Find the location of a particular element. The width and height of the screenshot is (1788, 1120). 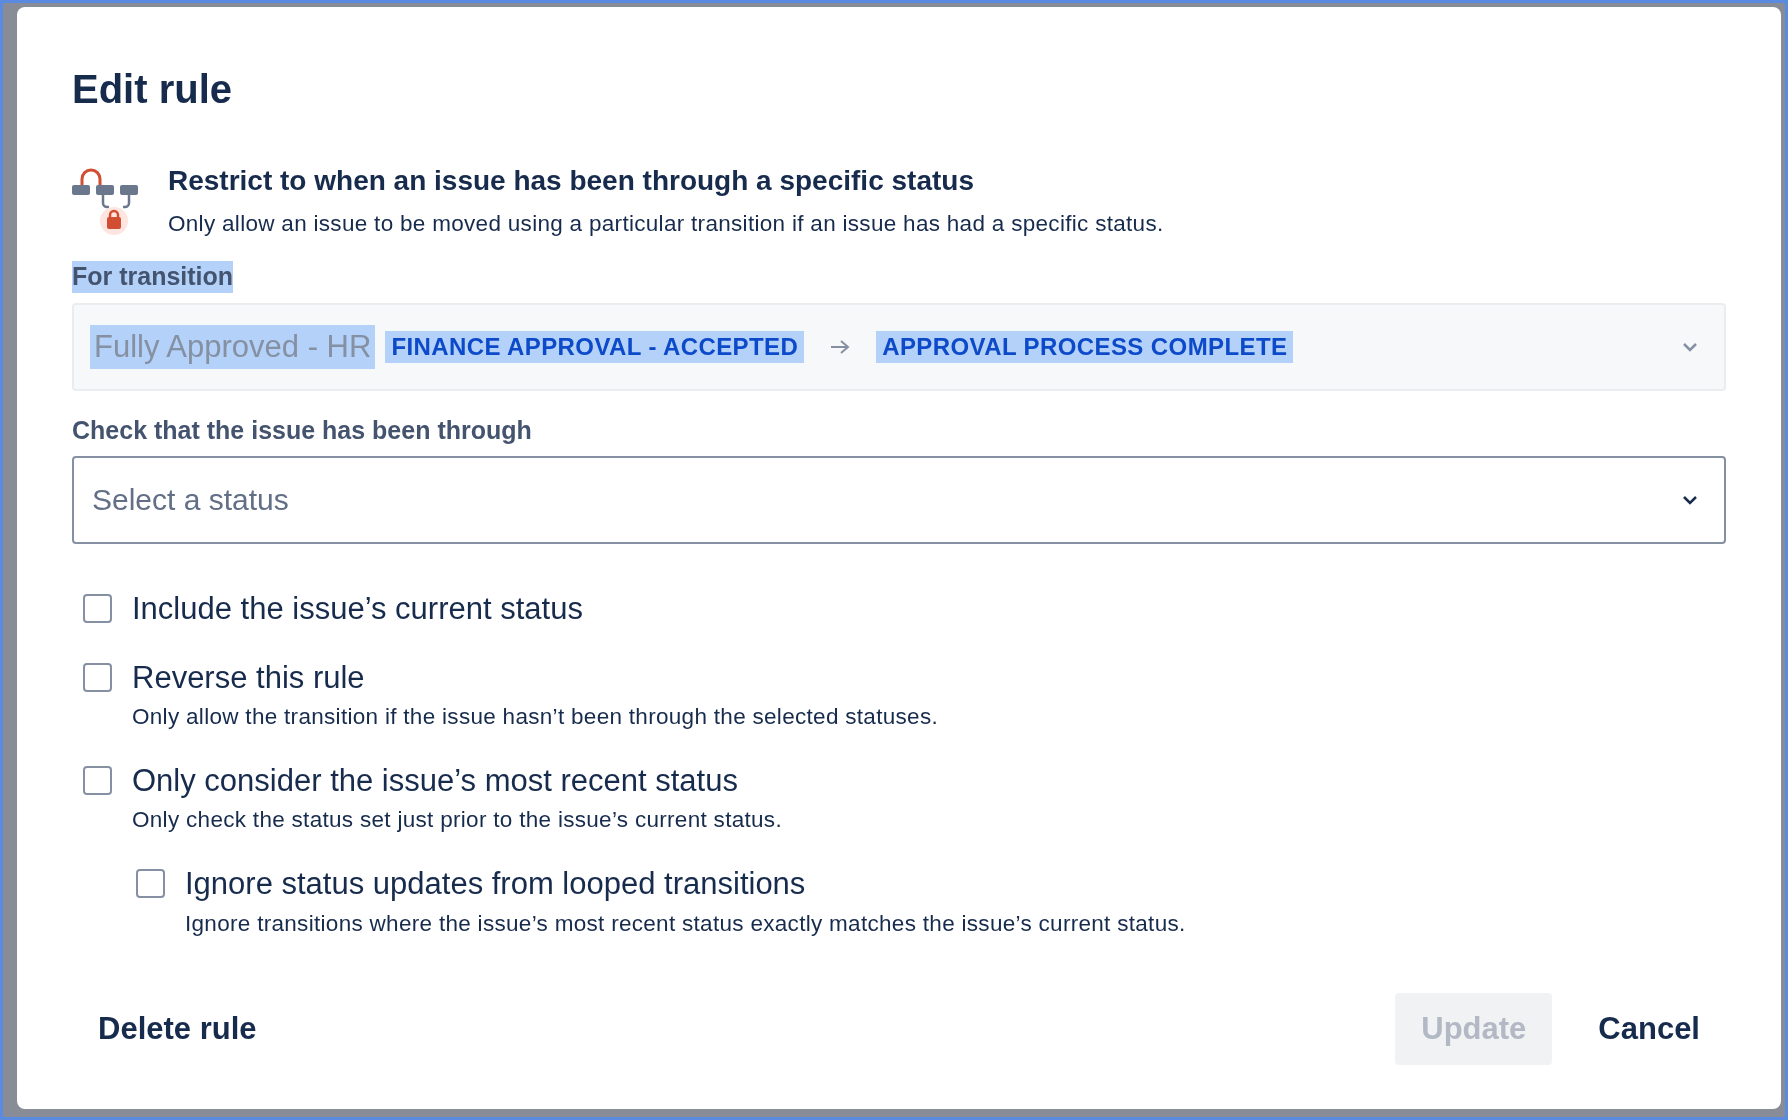

checkbox-label: Reverse this rule is located at coordinates (249, 678).